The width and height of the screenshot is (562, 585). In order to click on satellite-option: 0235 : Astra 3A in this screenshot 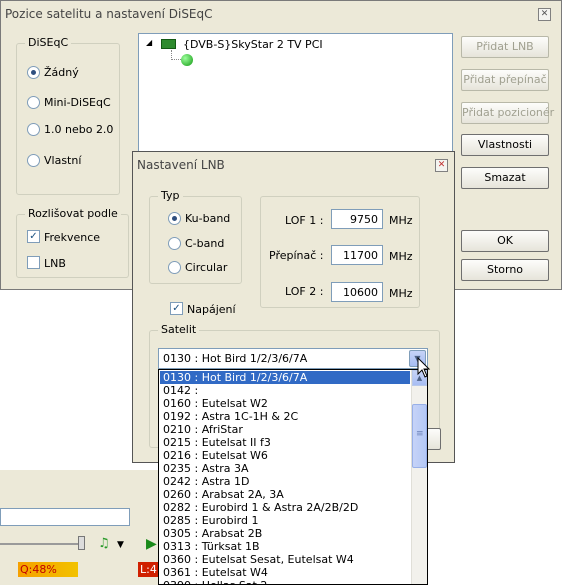, I will do `click(285, 468)`.